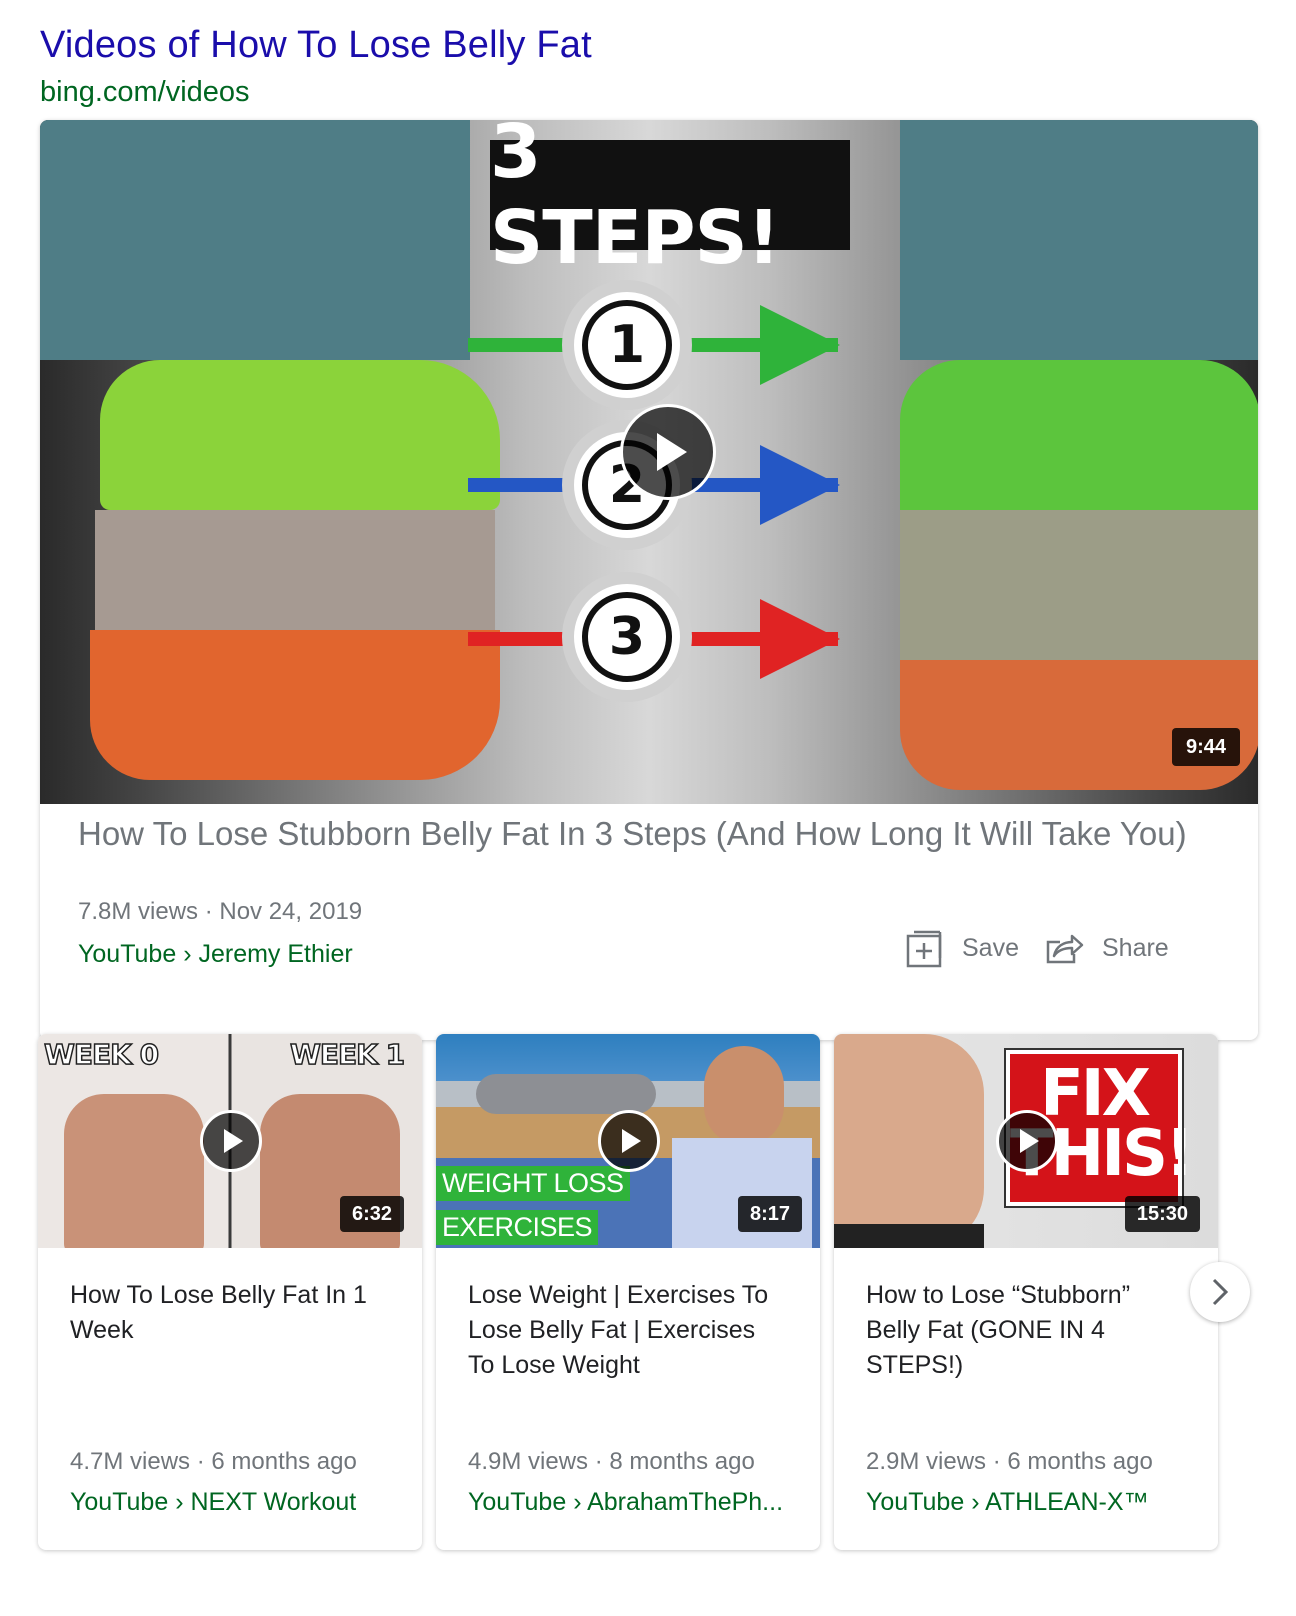 The height and width of the screenshot is (1616, 1296). What do you see at coordinates (255, 240) in the screenshot?
I see `thumbnail-shirt-left` at bounding box center [255, 240].